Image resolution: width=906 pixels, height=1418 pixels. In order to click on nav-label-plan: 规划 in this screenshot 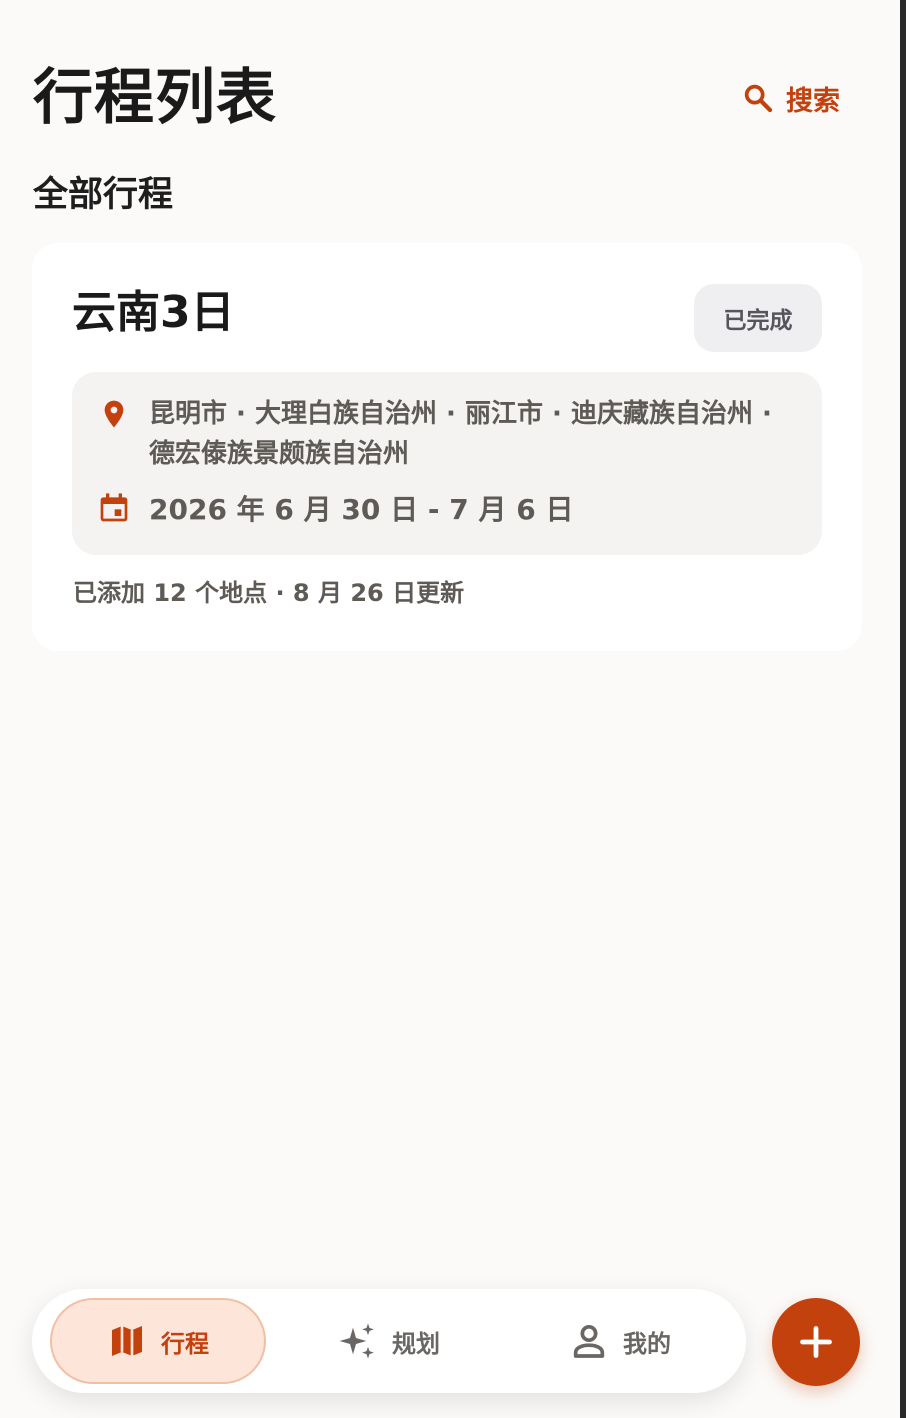, I will do `click(416, 1343)`.